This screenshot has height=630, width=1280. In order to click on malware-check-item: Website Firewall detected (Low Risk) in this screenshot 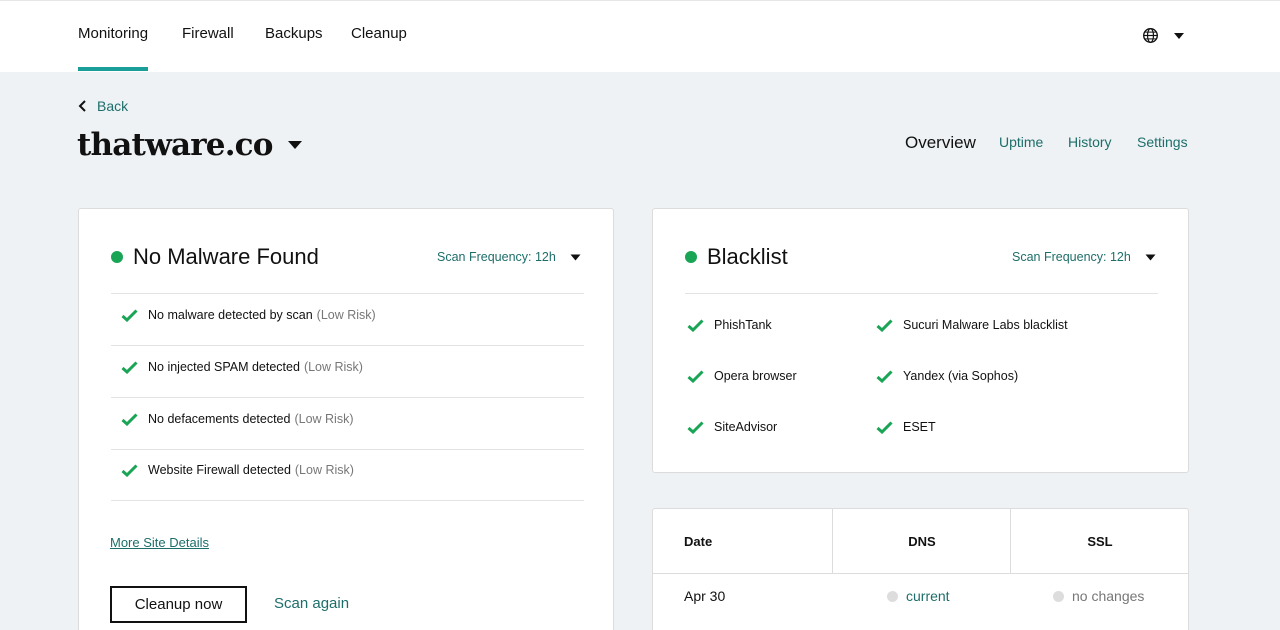, I will do `click(237, 470)`.